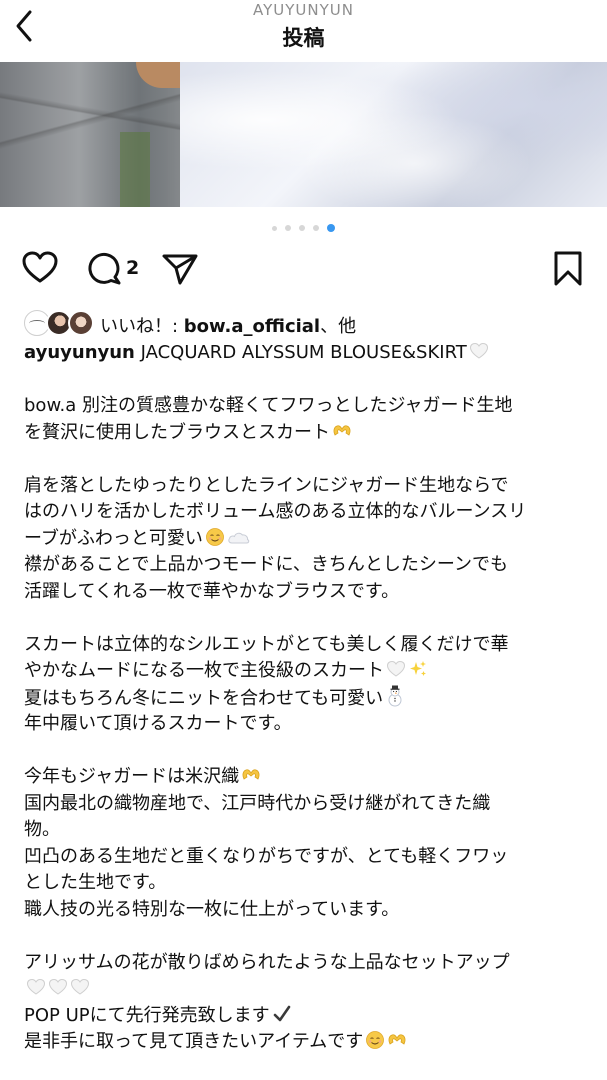 The height and width of the screenshot is (1080, 607). I want to click on caption-text: を贅沢に使用したブラウスとスカート, so click(177, 432).